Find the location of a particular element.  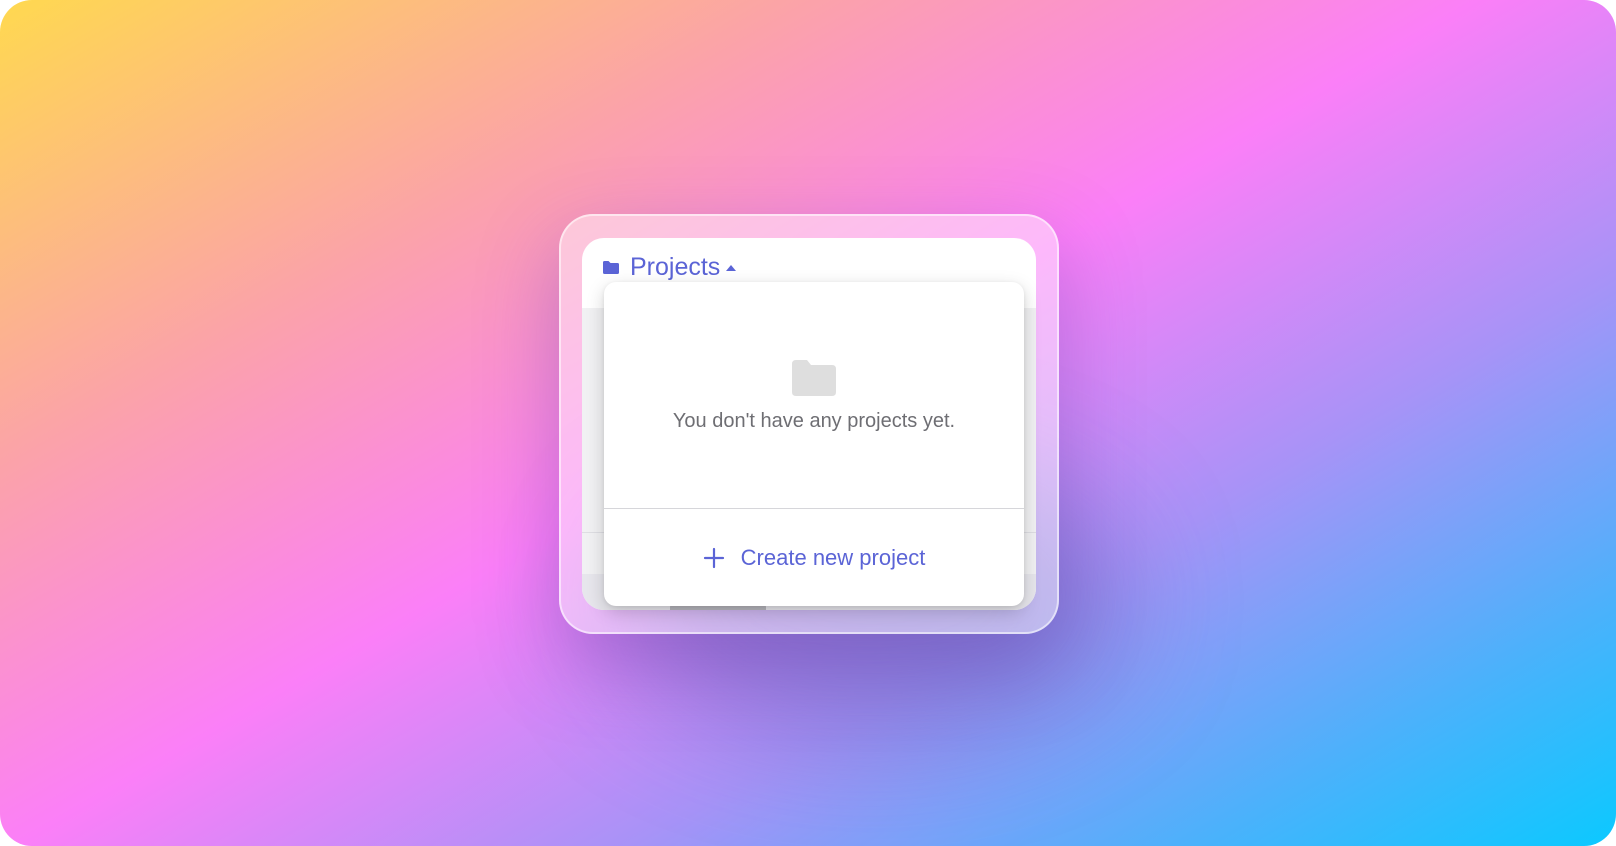

projects-menu-toggle: Projects is located at coordinates (669, 267).